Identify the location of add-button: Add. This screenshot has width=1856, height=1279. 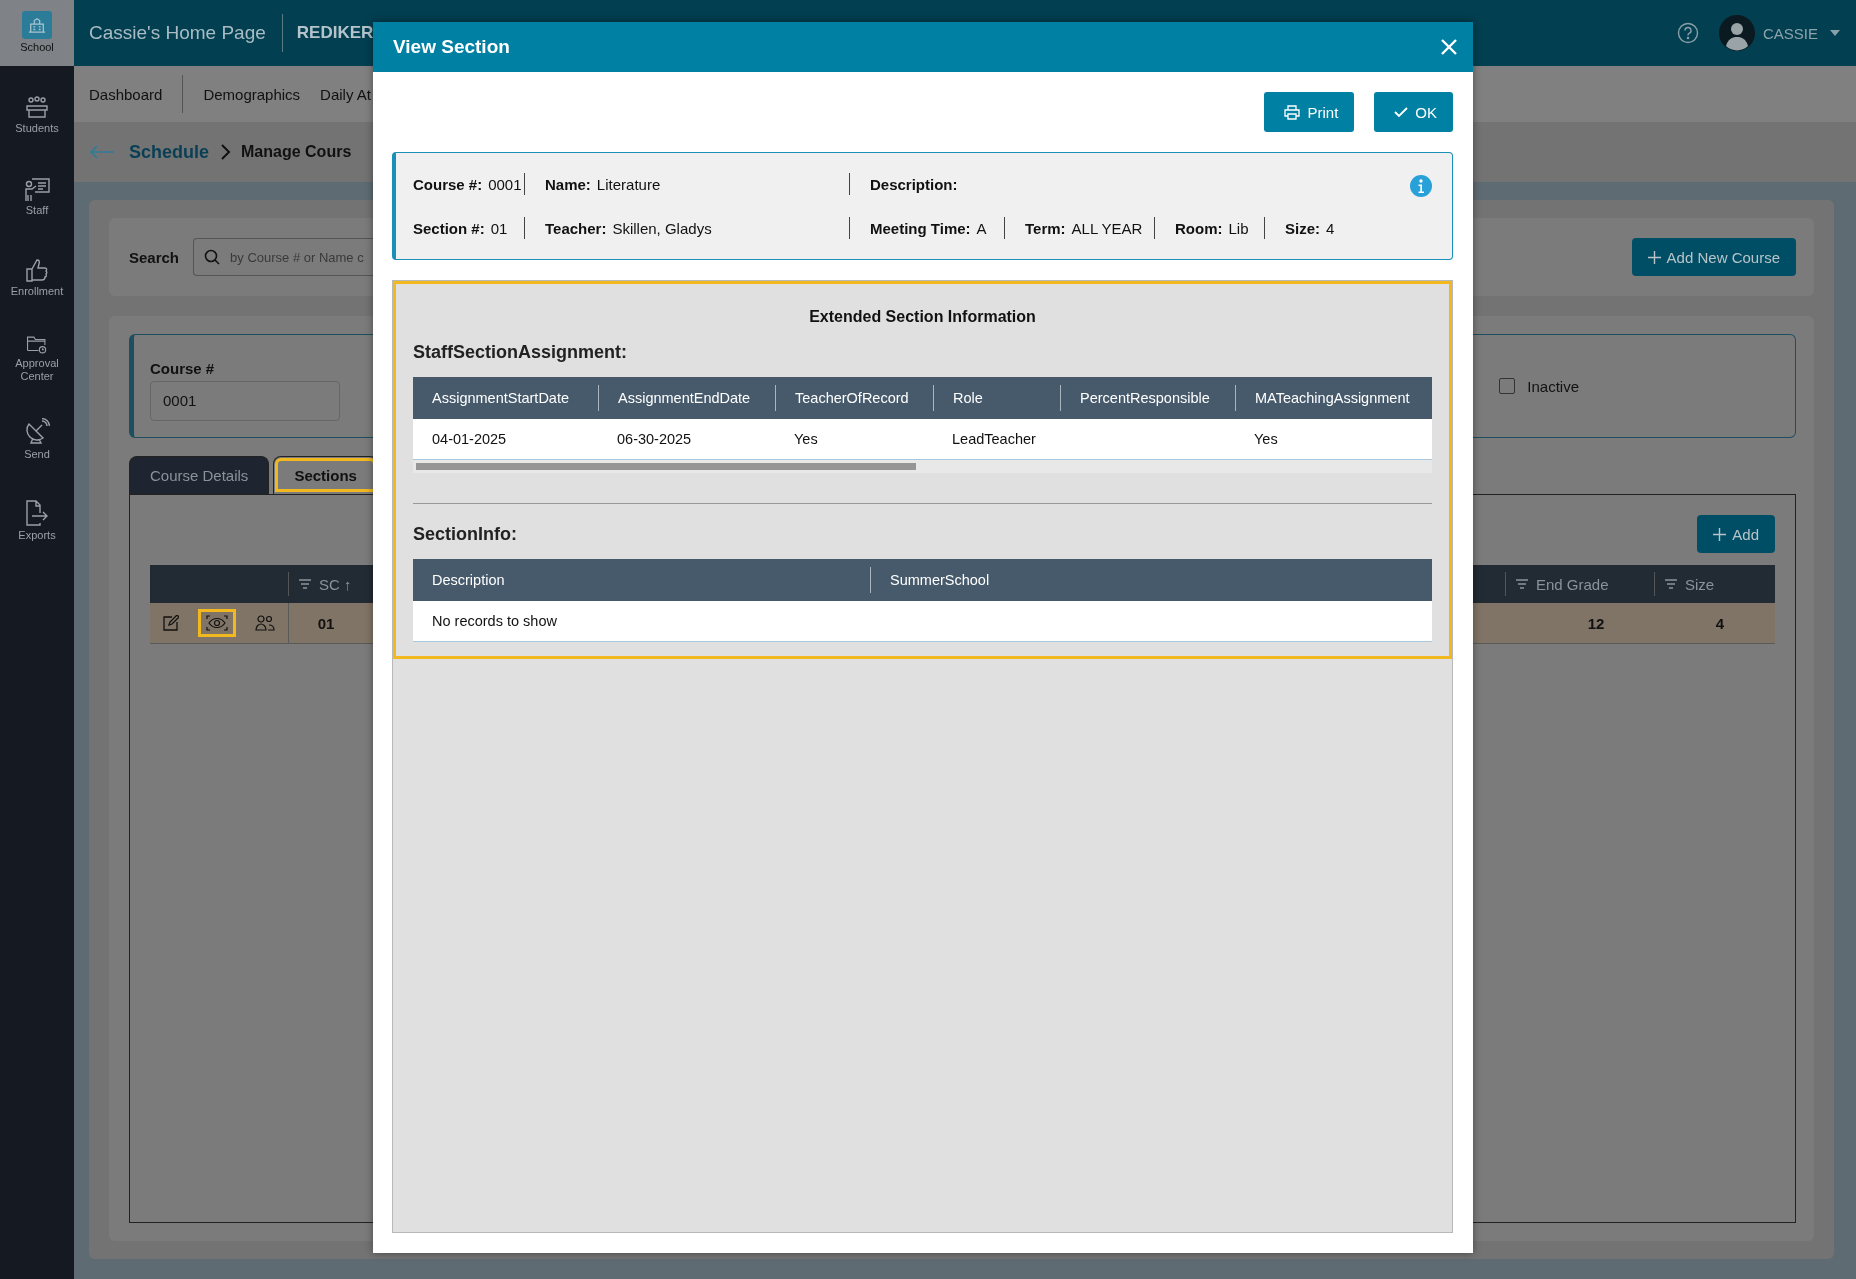
(1736, 534).